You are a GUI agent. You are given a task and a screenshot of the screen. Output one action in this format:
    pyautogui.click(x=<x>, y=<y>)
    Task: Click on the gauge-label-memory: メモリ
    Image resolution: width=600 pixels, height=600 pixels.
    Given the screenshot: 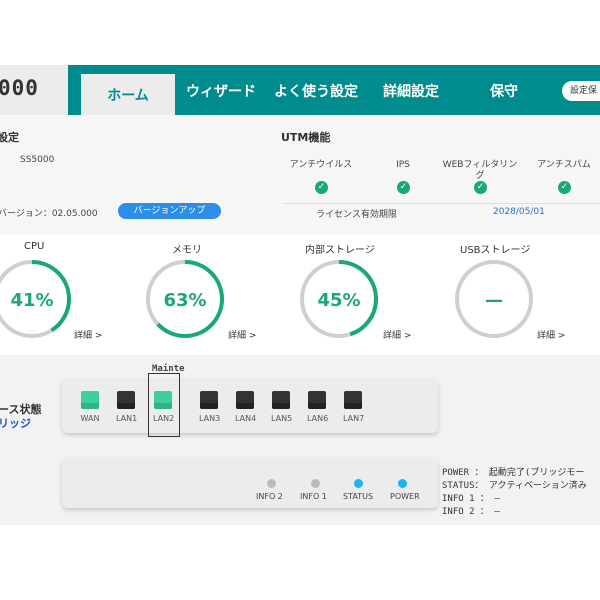 What is the action you would take?
    pyautogui.click(x=187, y=250)
    